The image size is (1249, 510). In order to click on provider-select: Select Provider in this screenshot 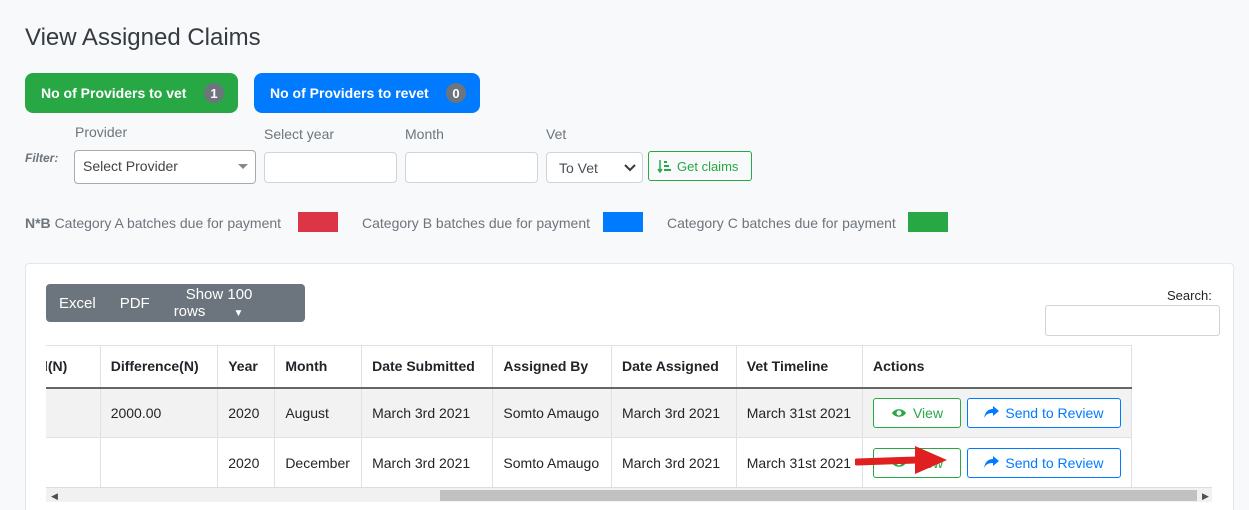, I will do `click(165, 167)`.